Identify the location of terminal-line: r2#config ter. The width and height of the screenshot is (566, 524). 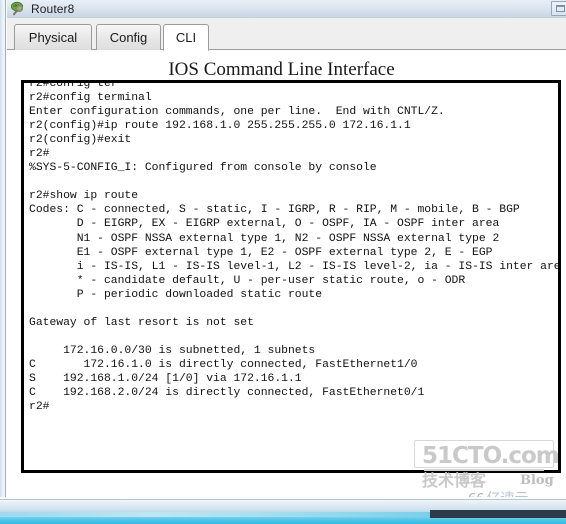
(73, 85).